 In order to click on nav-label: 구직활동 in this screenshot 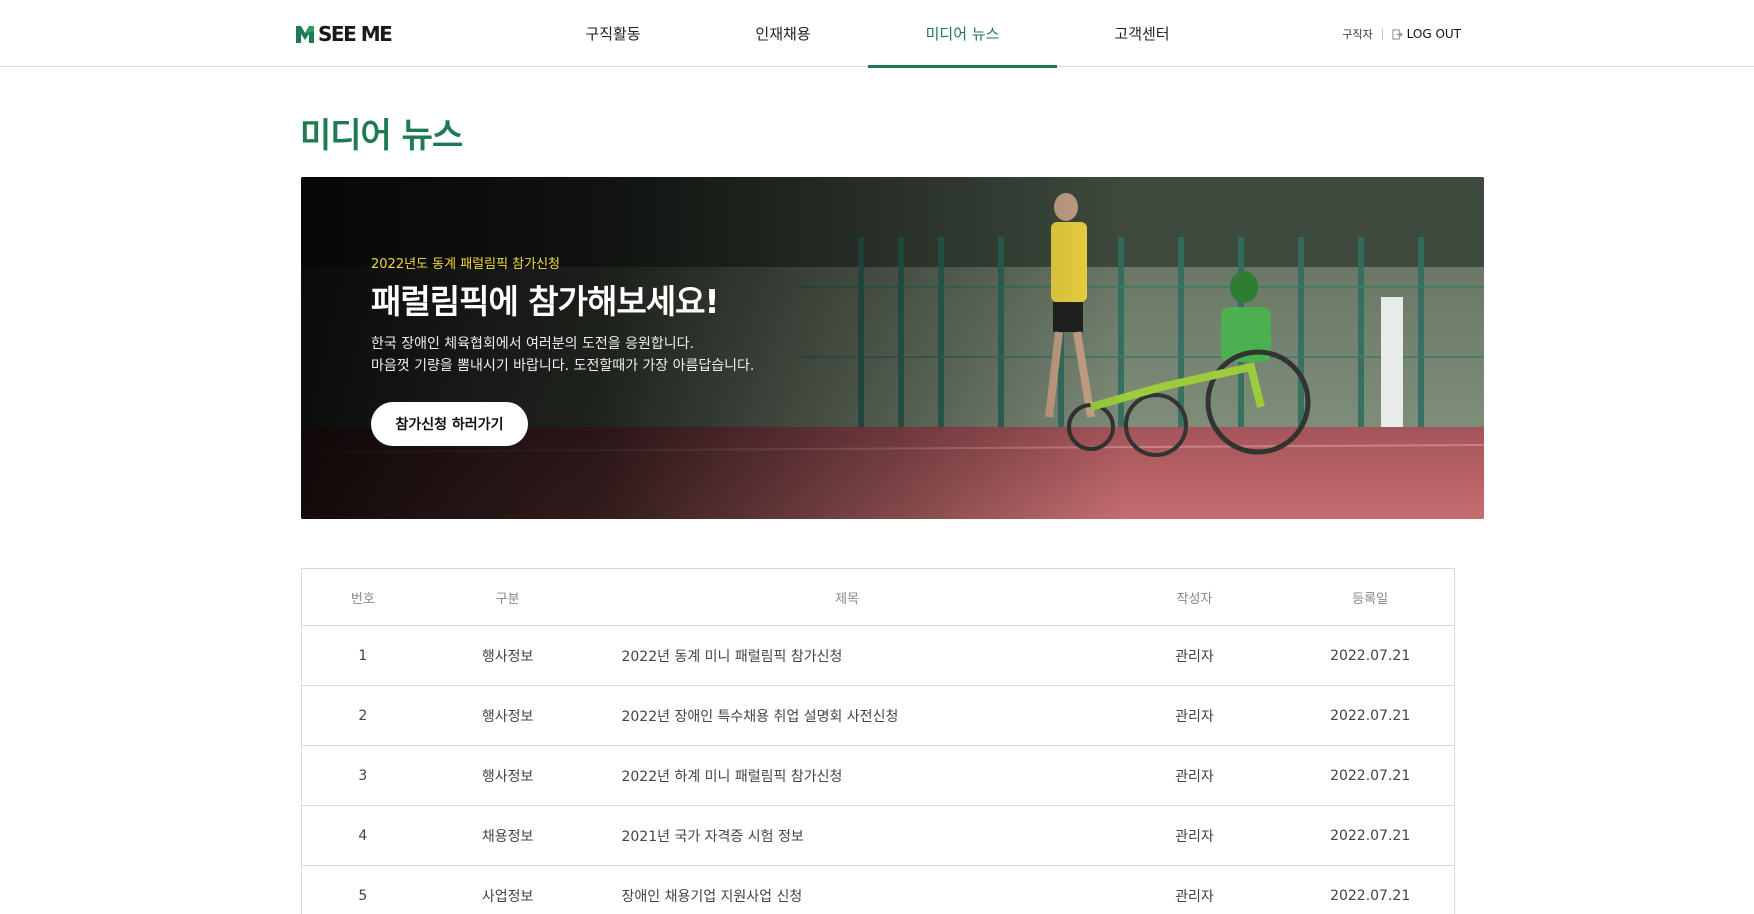, I will do `click(613, 34)`.